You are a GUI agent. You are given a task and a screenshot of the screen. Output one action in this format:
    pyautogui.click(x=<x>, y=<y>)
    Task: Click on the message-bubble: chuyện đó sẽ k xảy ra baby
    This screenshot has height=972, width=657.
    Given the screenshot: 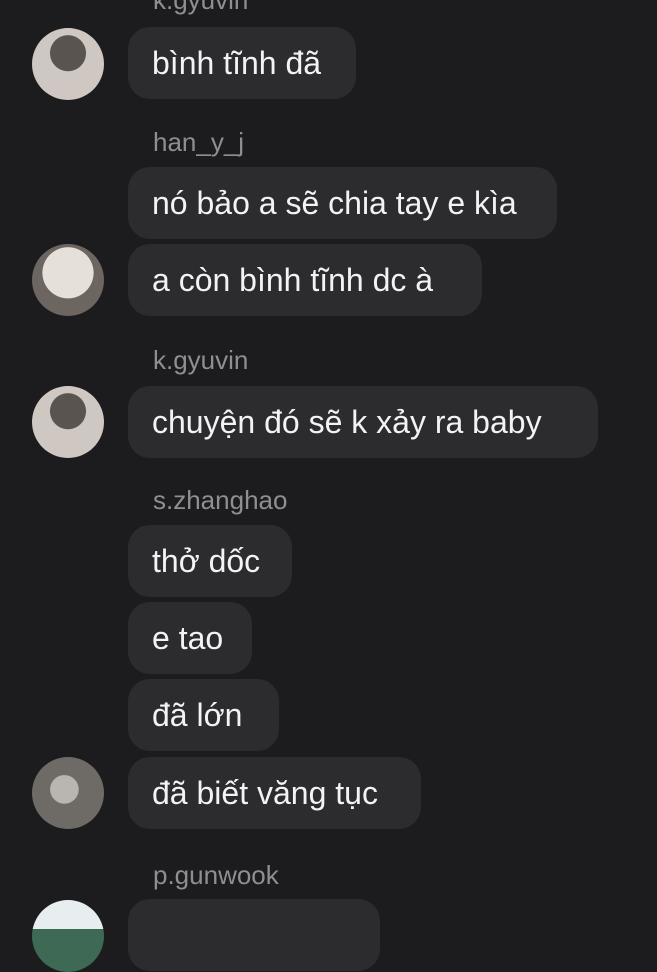 What is the action you would take?
    pyautogui.click(x=363, y=422)
    